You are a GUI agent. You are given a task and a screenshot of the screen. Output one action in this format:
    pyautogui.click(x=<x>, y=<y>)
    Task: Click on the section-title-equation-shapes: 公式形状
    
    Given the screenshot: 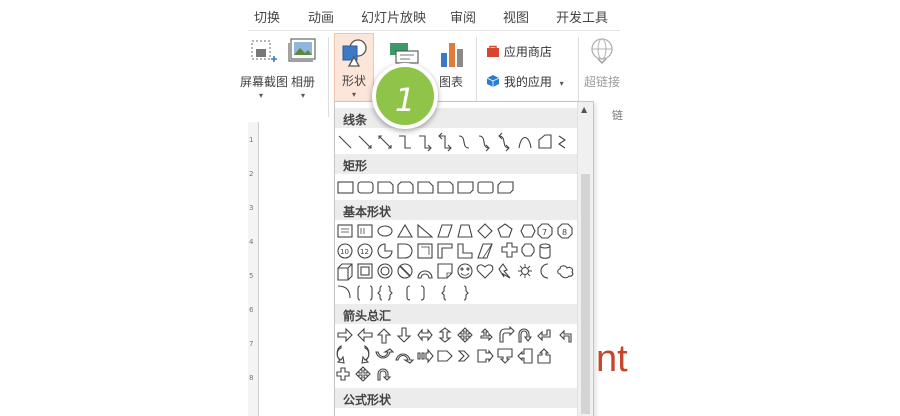 What is the action you would take?
    pyautogui.click(x=367, y=400)
    